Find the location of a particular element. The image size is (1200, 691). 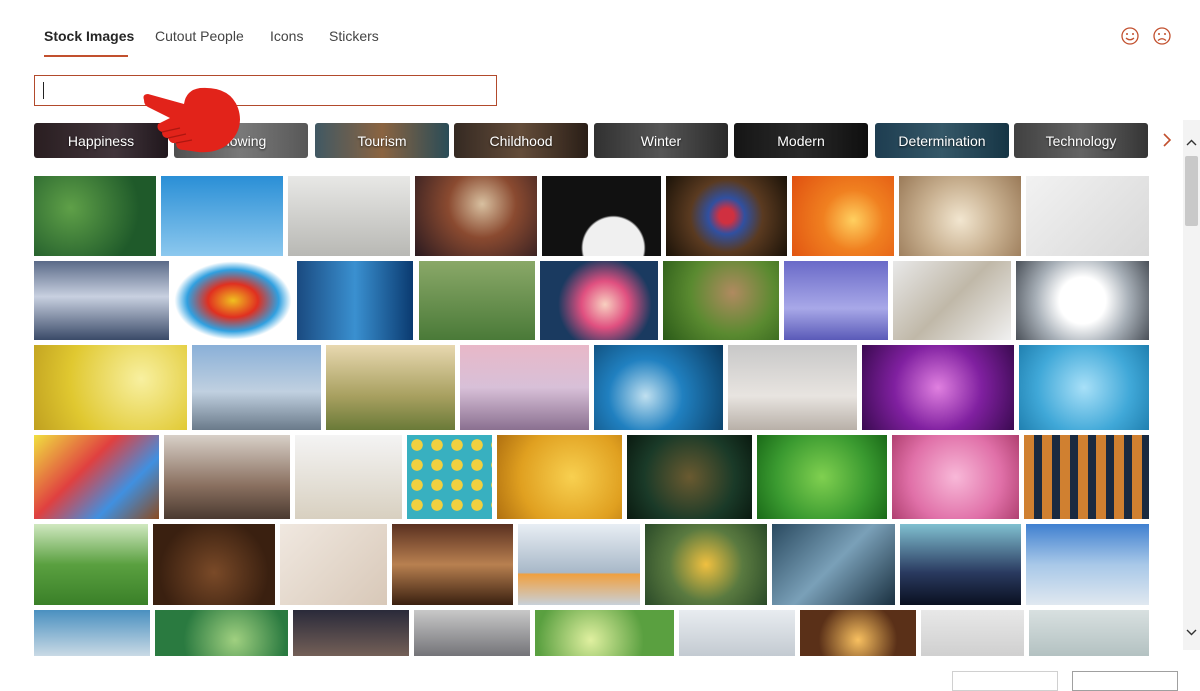

chip-determination: Determination is located at coordinates (942, 140).